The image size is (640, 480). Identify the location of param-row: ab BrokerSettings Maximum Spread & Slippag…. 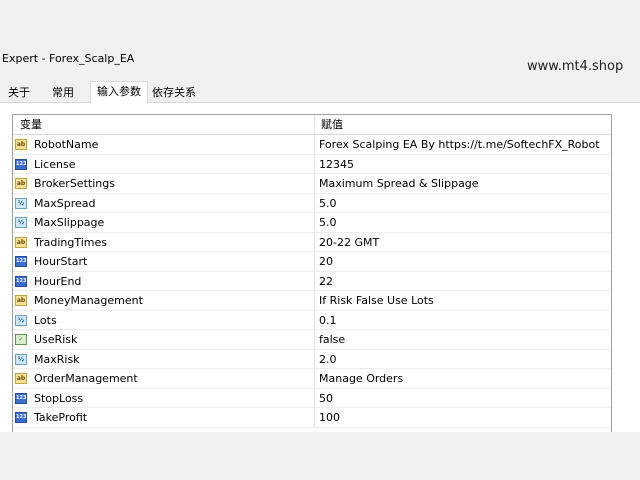
(312, 184).